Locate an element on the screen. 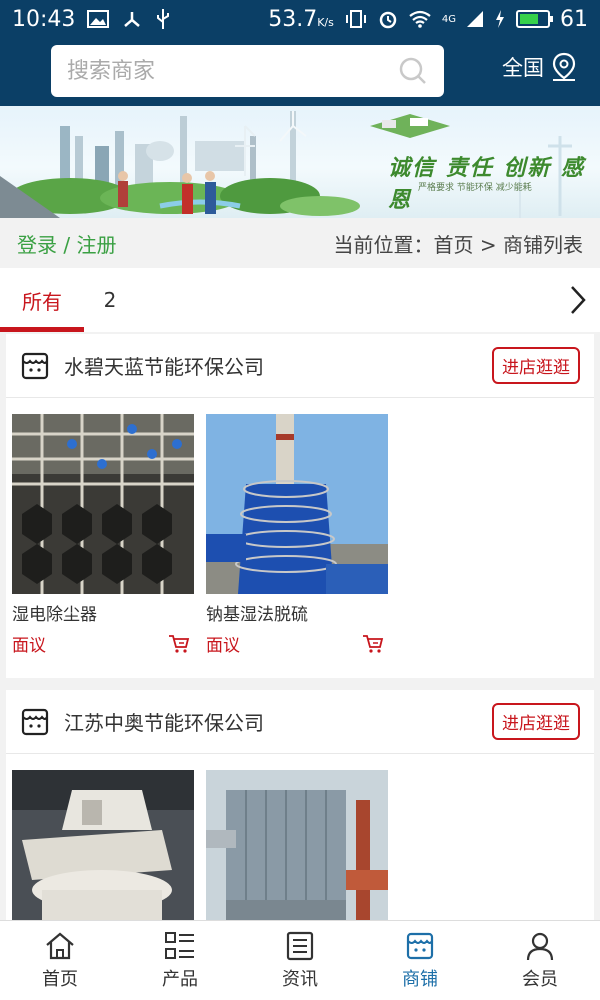 The image size is (600, 1000). shop-icon is located at coordinates (420, 945).